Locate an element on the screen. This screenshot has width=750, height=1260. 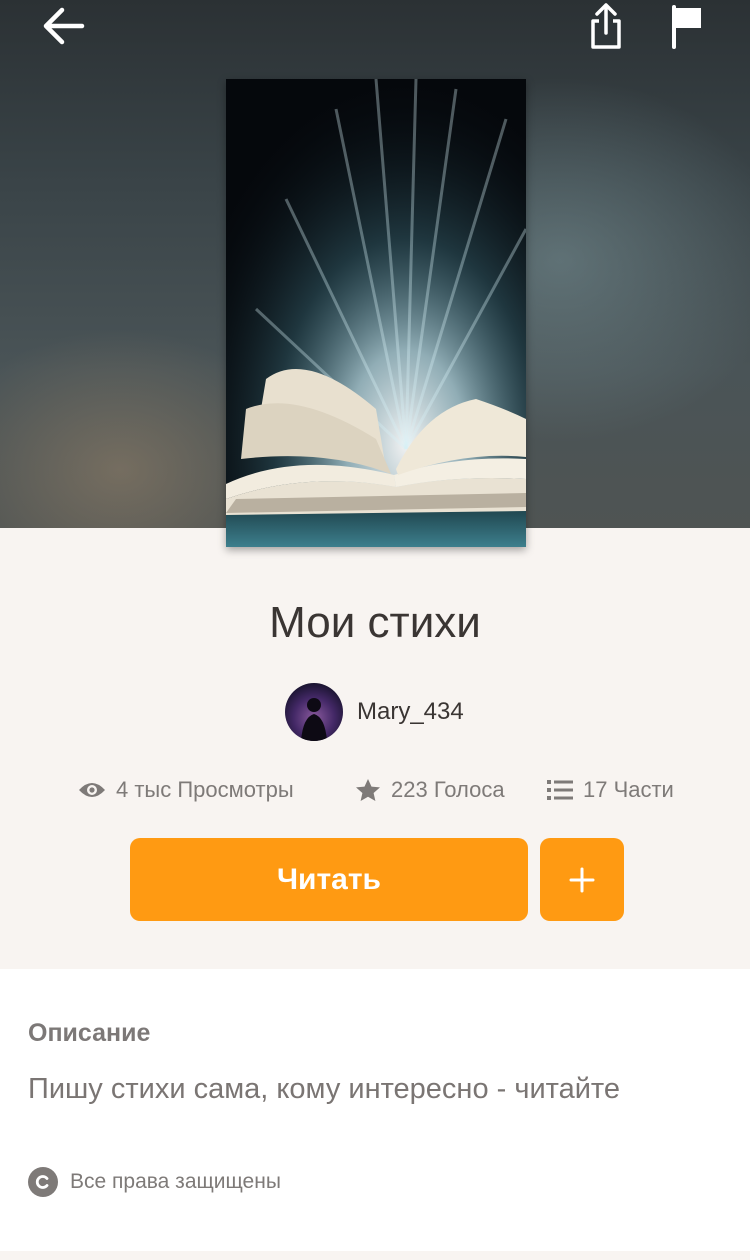
open-book-light-illustration is located at coordinates (376, 313).